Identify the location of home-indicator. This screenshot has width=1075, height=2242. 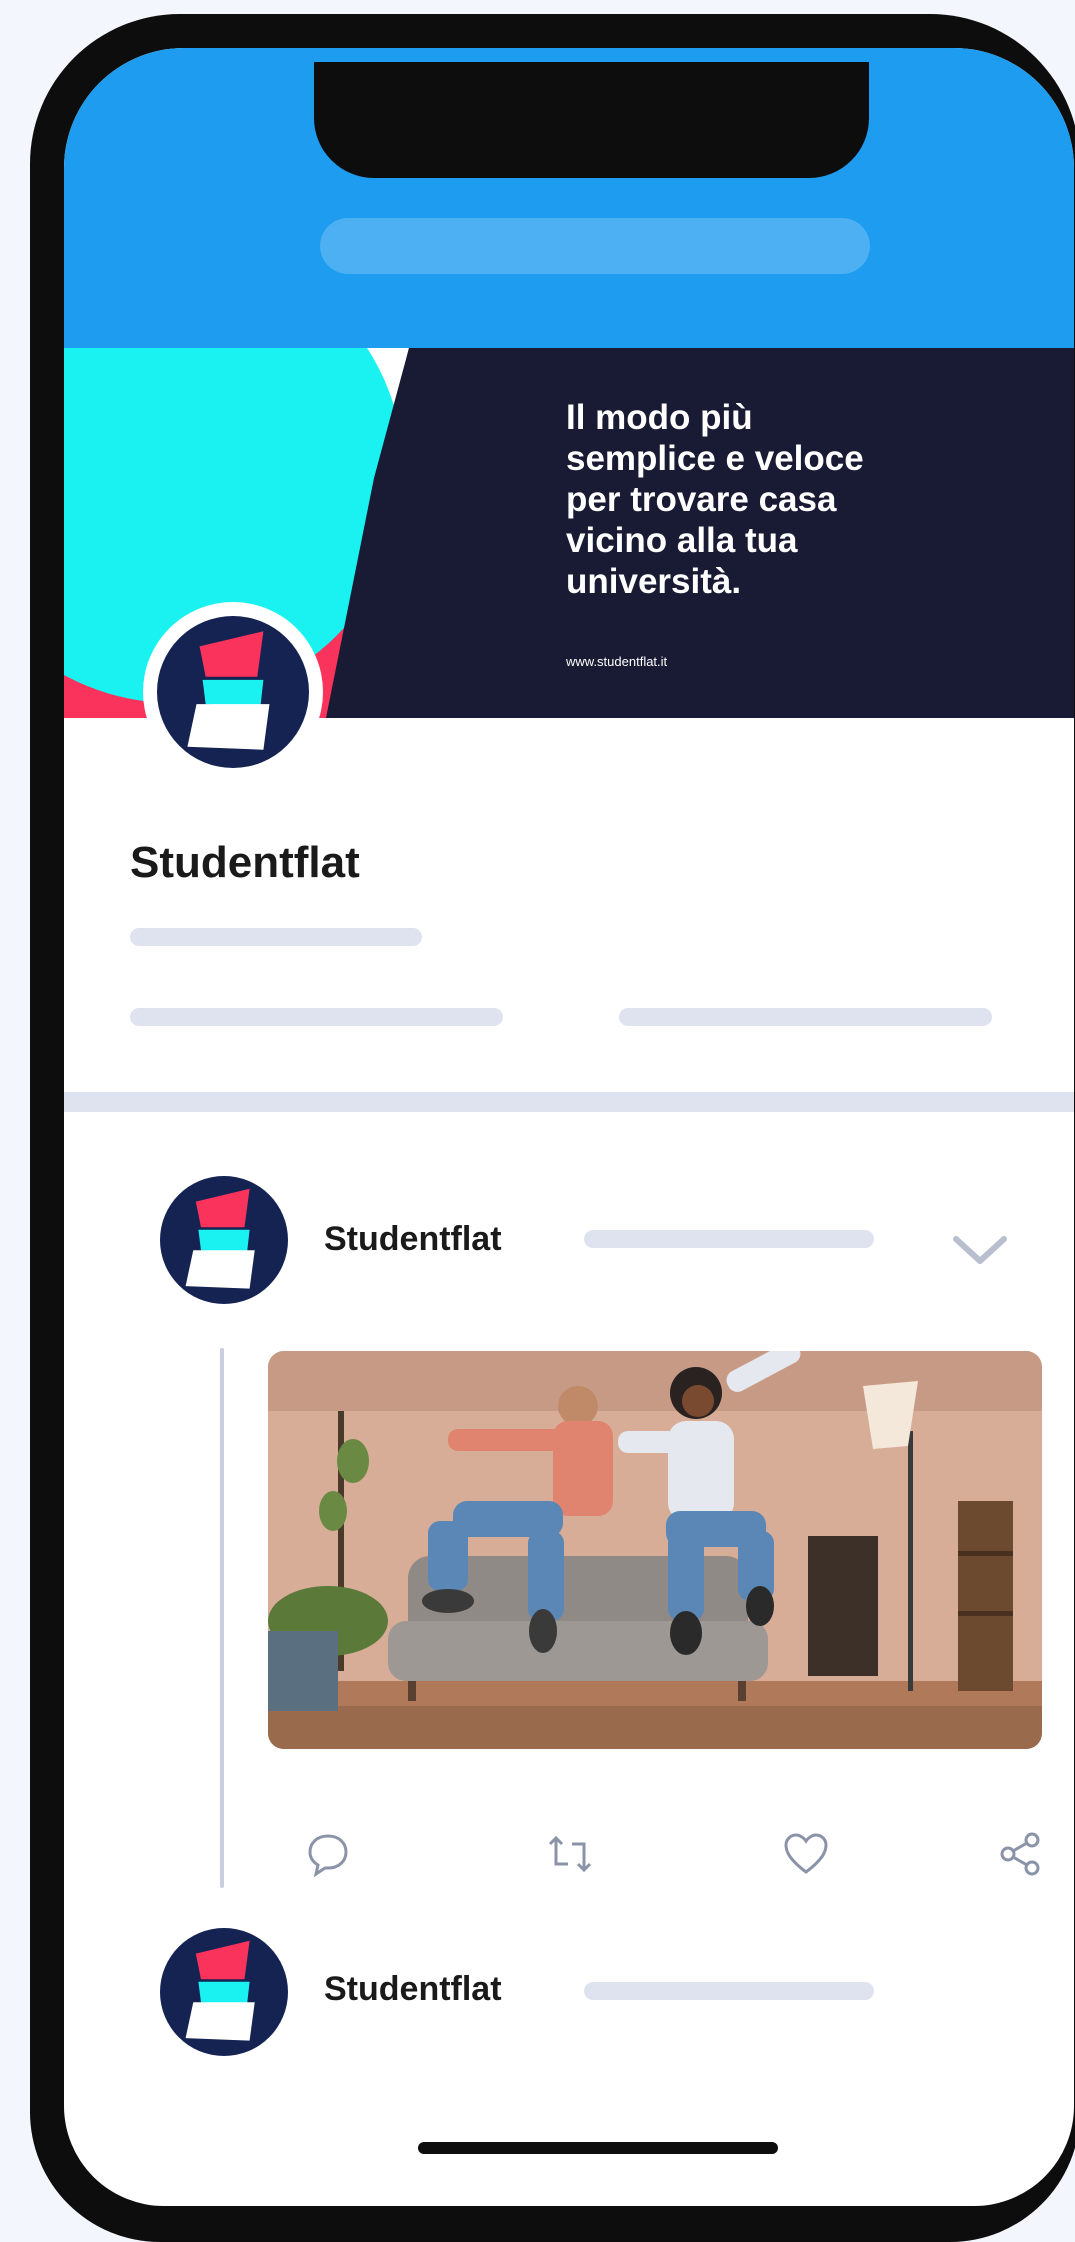
(598, 2148).